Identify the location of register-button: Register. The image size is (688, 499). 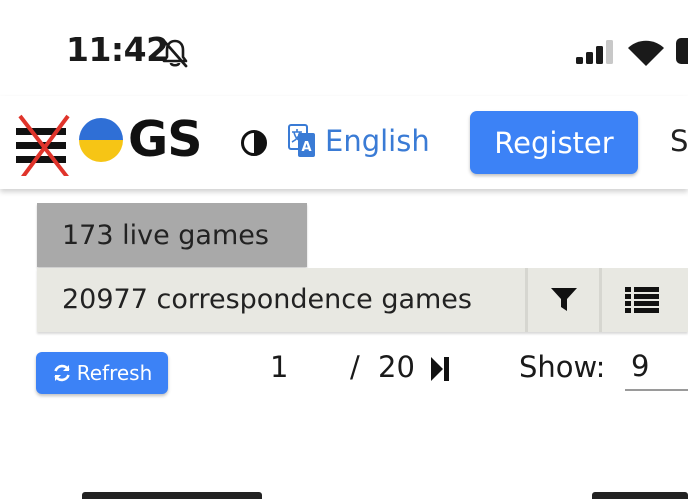
(554, 142).